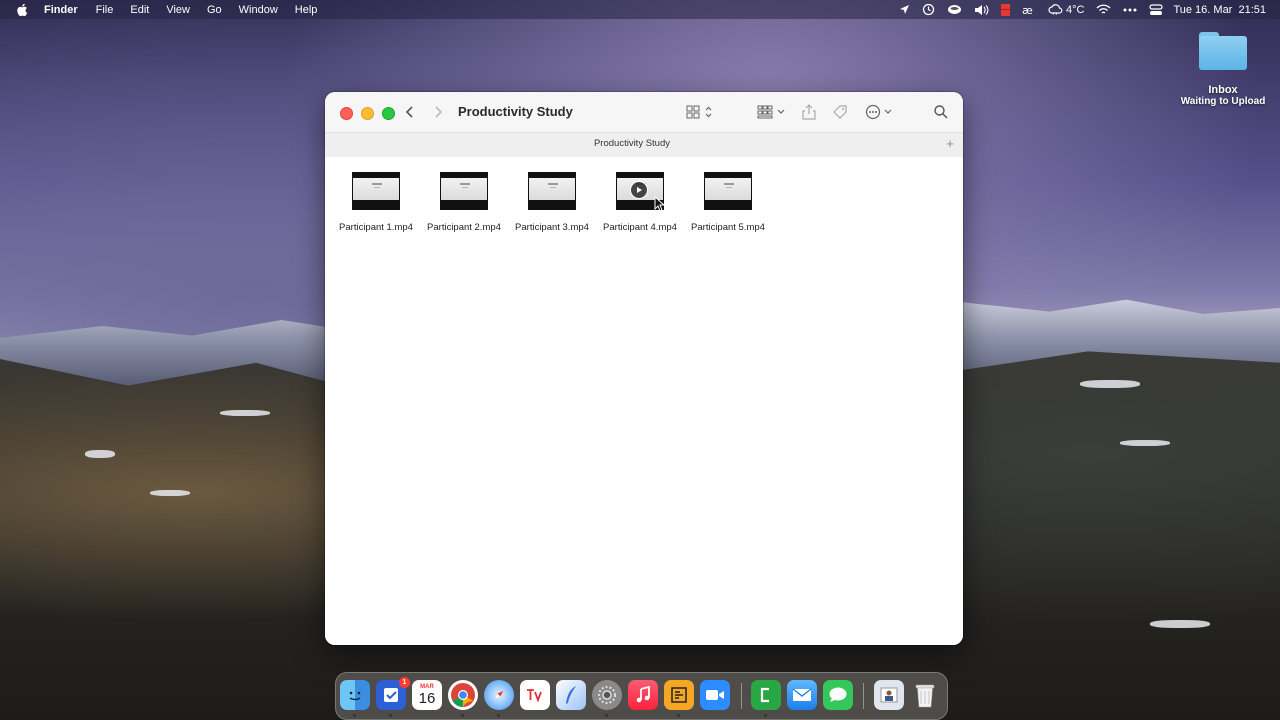 The image size is (1280, 720). I want to click on menu-file: File, so click(105, 10).